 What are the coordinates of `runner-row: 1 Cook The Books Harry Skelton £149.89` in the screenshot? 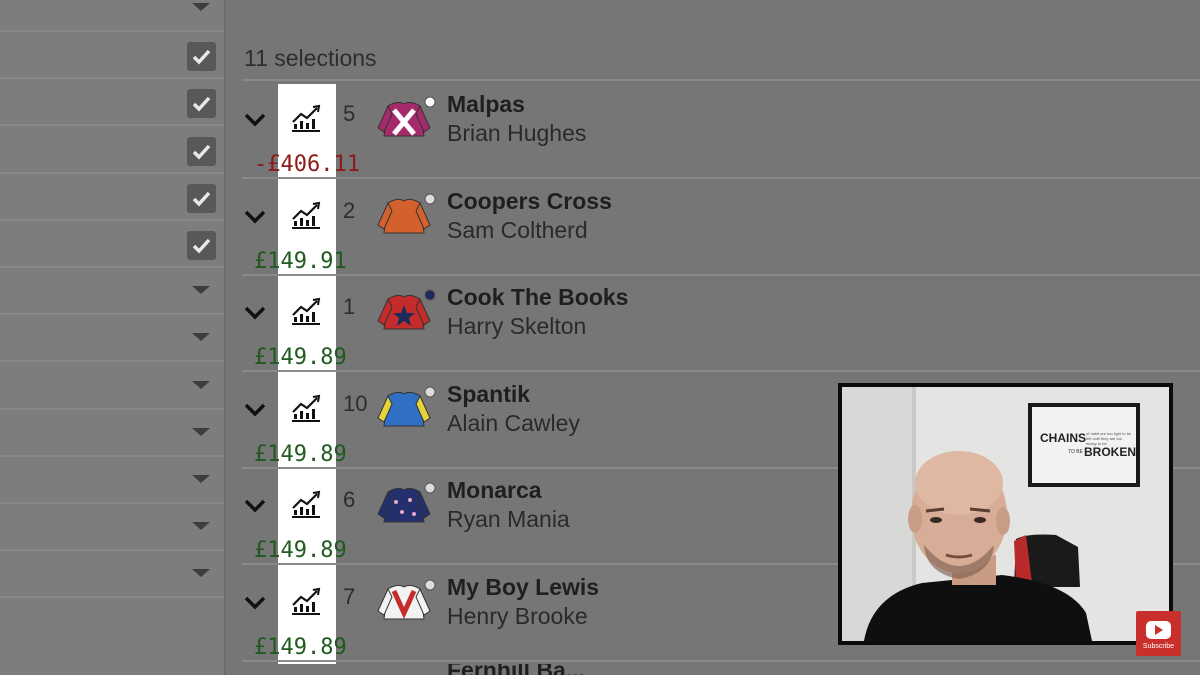 It's located at (713, 325).